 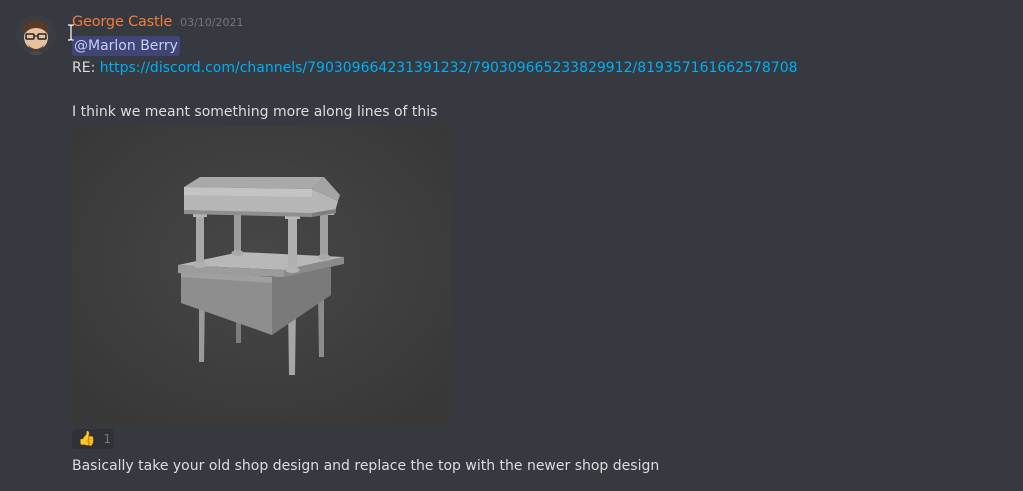 What do you see at coordinates (86, 68) in the screenshot?
I see `re-prefix: RE:` at bounding box center [86, 68].